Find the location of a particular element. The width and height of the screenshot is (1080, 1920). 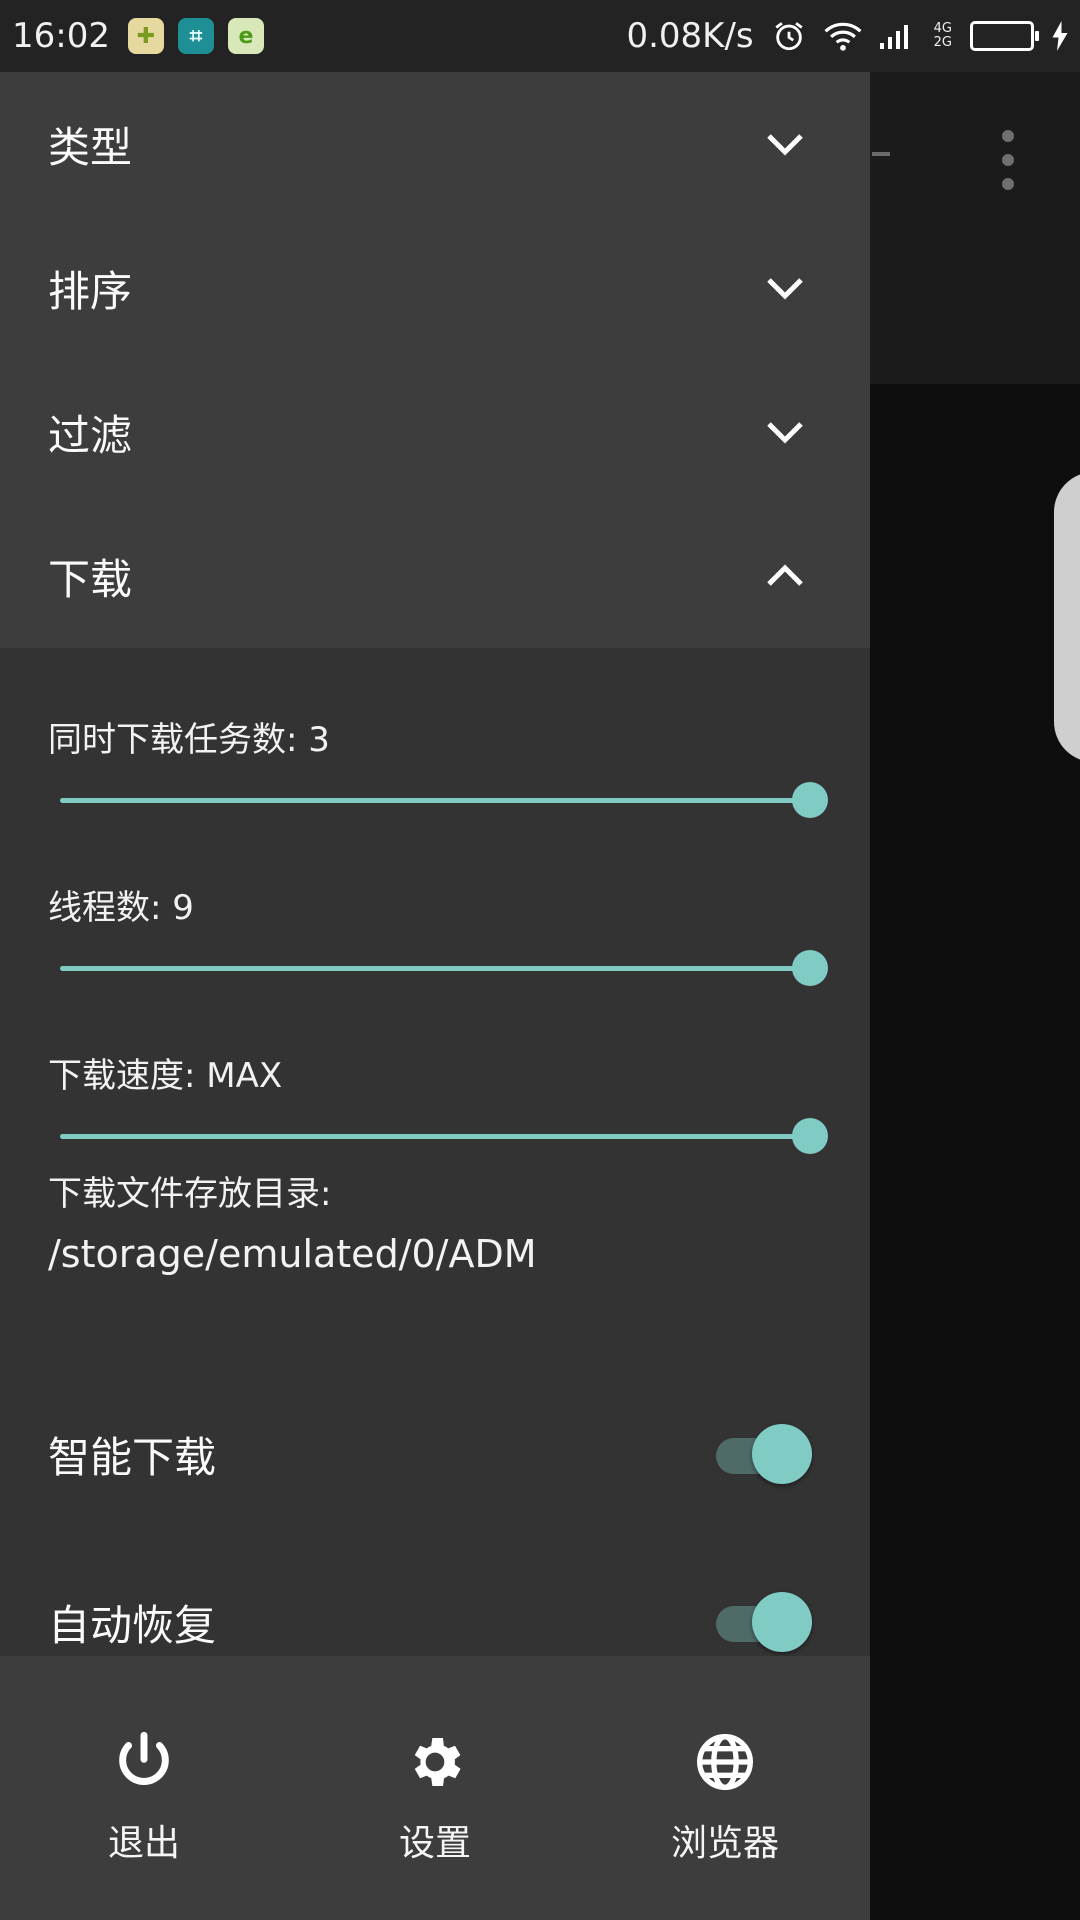

screenshot-icon: ⌗ is located at coordinates (195, 36).